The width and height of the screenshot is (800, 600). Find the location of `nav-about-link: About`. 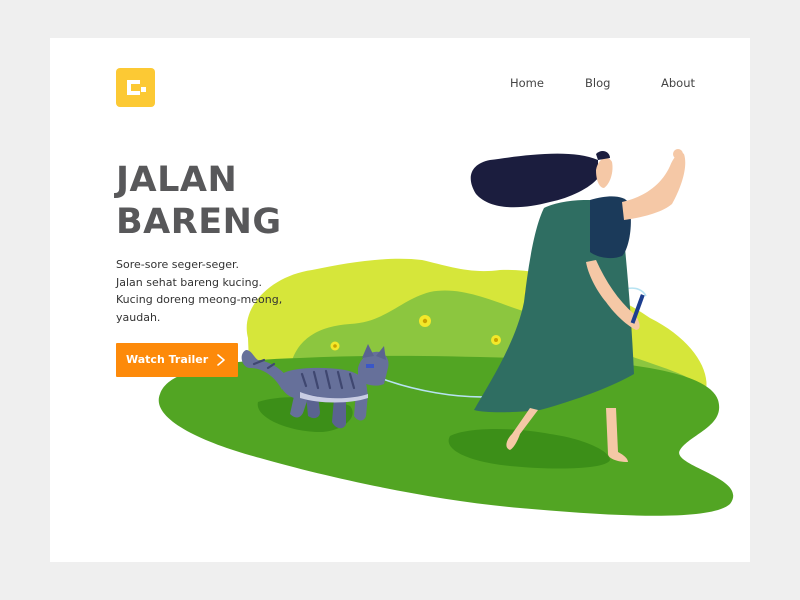

nav-about-link: About is located at coordinates (678, 83).